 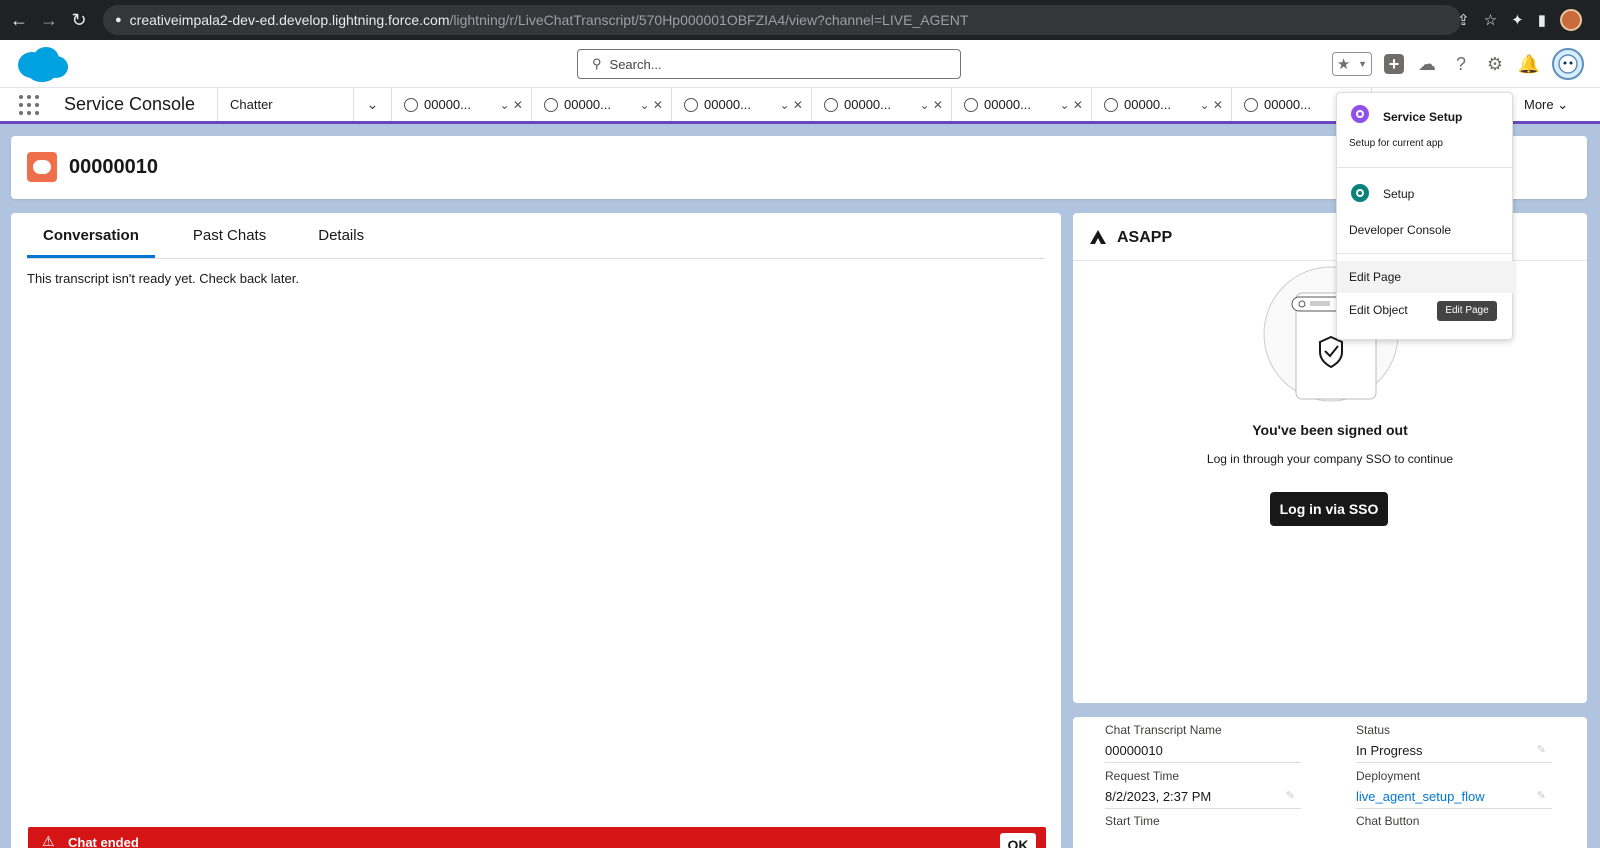 What do you see at coordinates (1132, 821) in the screenshot?
I see `field-label: Start Time` at bounding box center [1132, 821].